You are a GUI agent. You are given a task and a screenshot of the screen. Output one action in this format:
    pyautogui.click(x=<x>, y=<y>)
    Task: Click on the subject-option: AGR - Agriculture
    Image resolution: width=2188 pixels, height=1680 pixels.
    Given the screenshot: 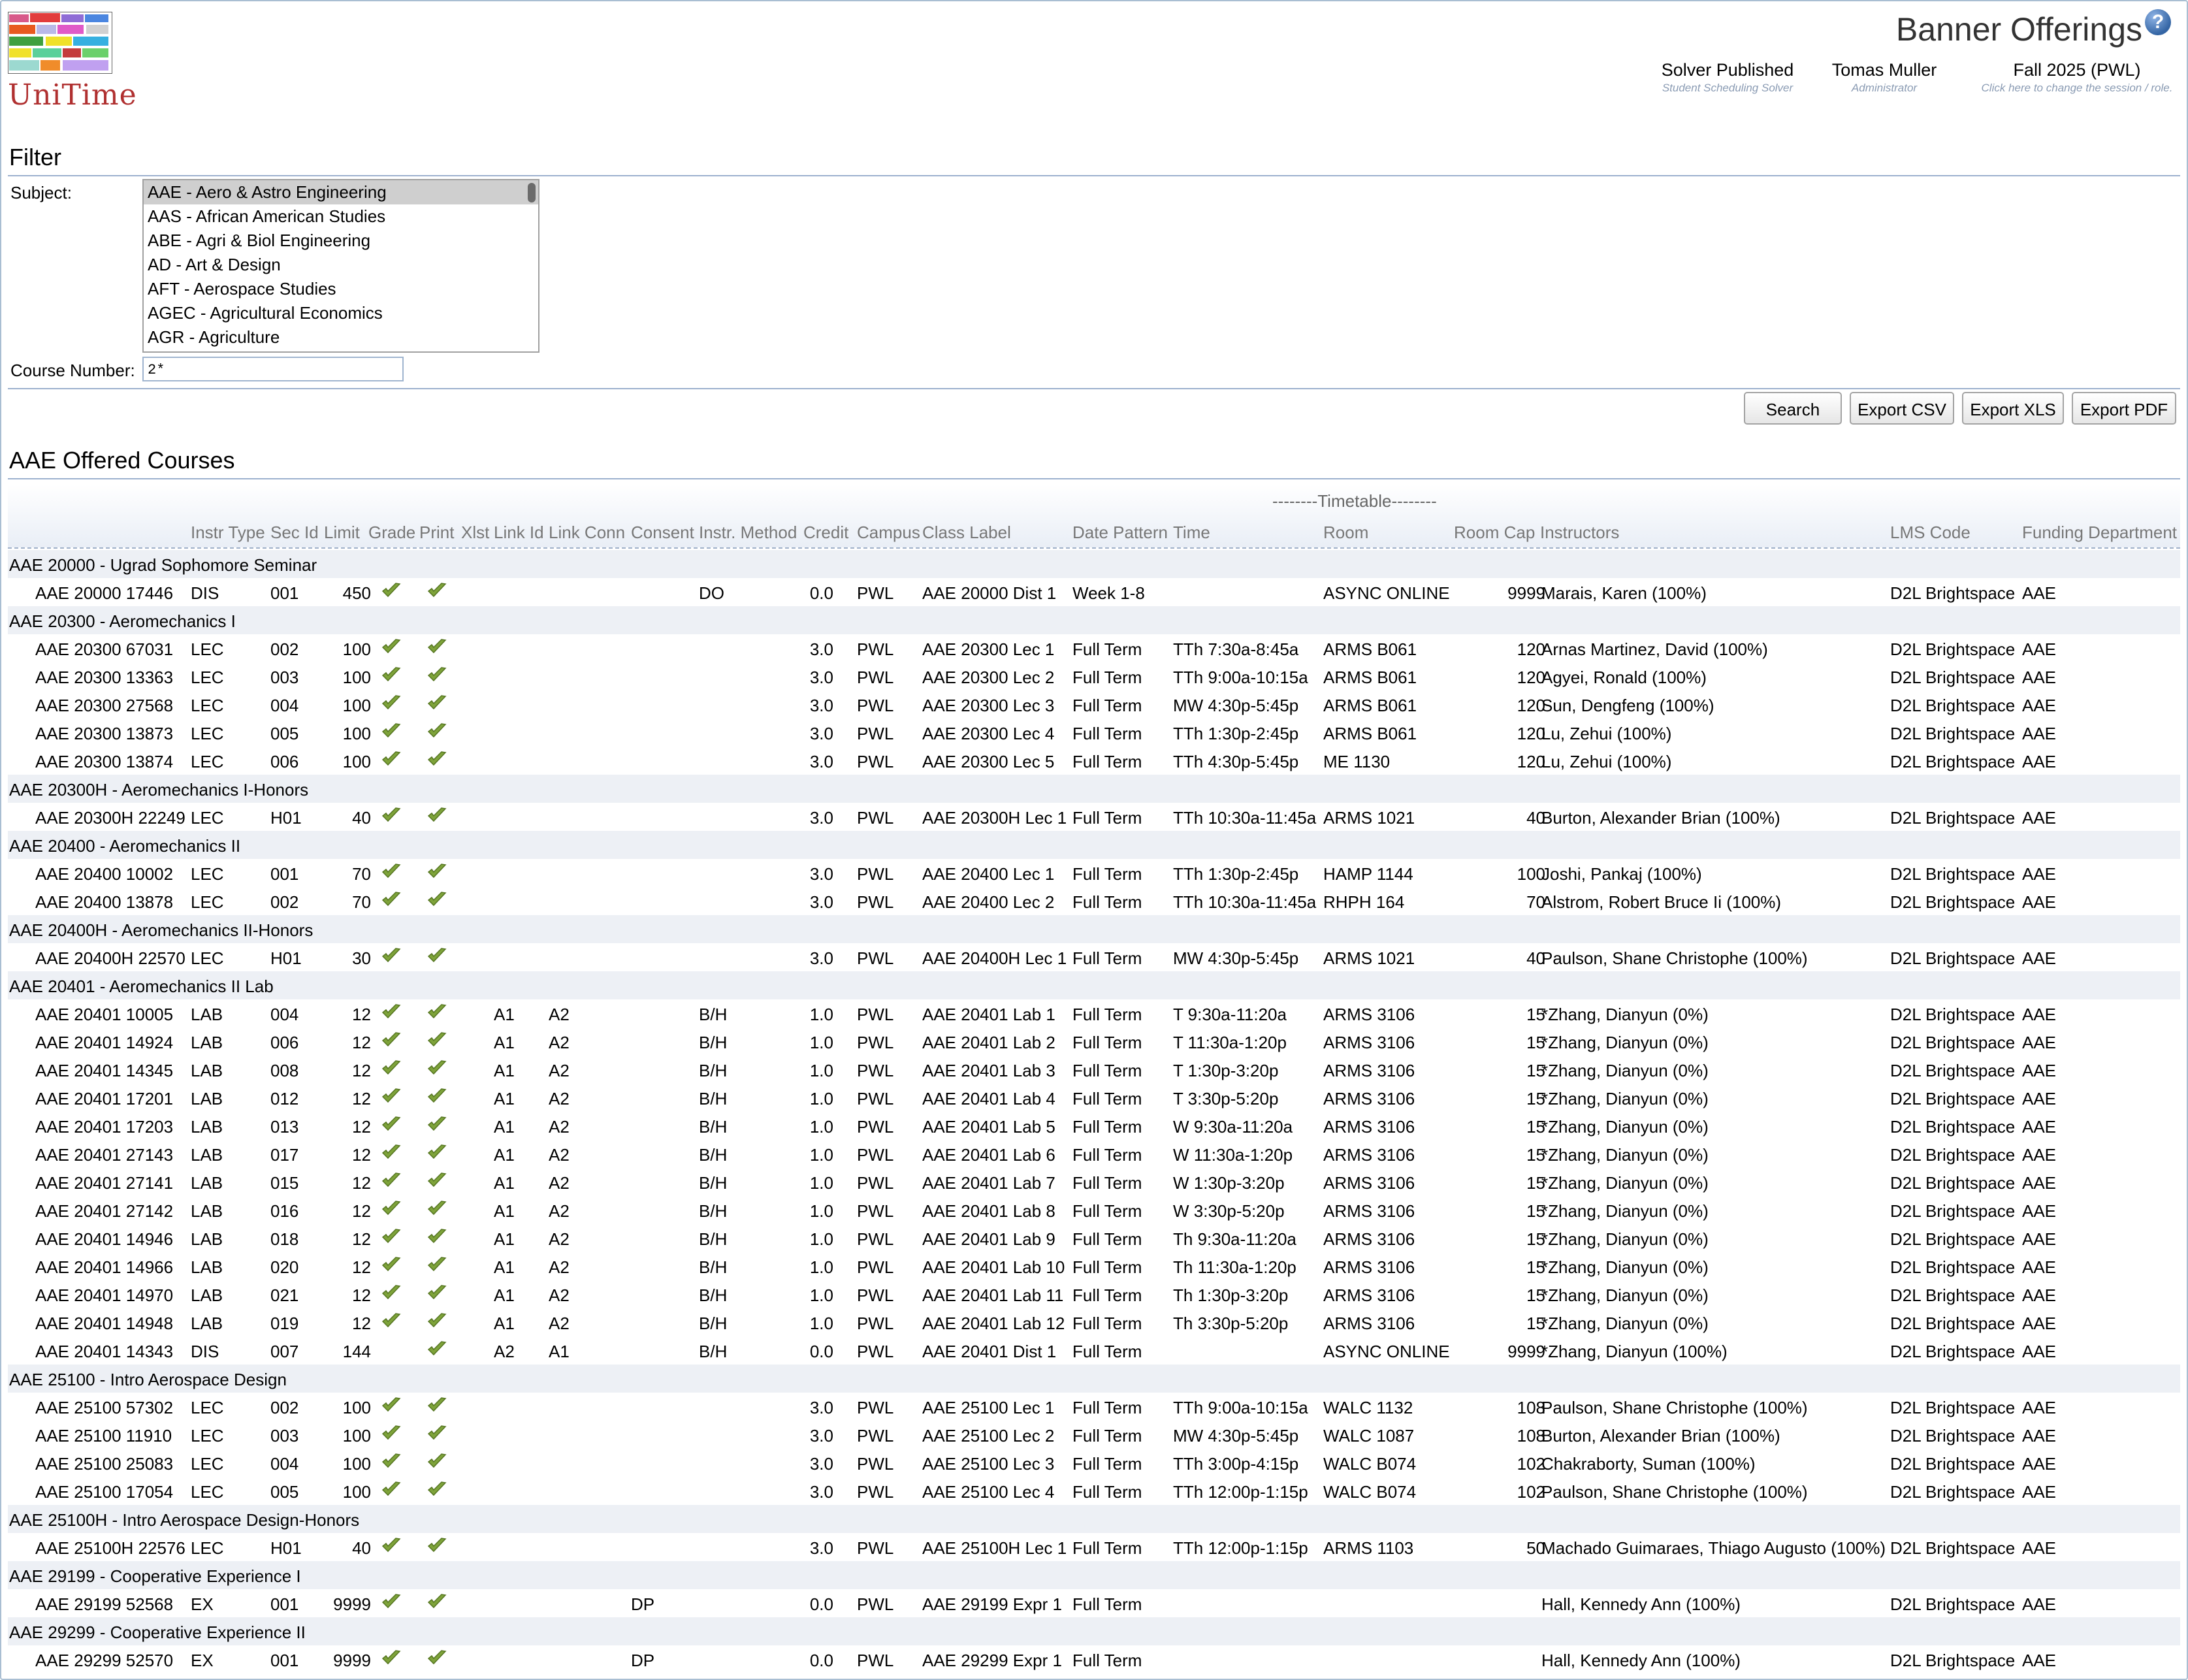 What is the action you would take?
    pyautogui.click(x=341, y=337)
    